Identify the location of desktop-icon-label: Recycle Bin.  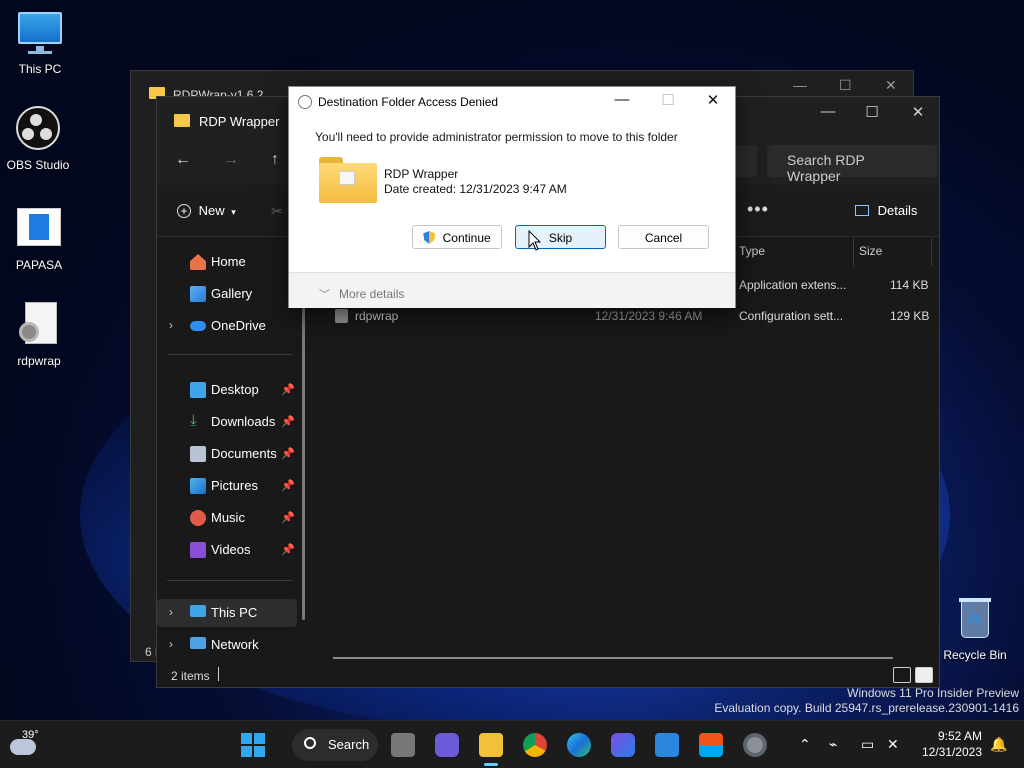
(975, 655).